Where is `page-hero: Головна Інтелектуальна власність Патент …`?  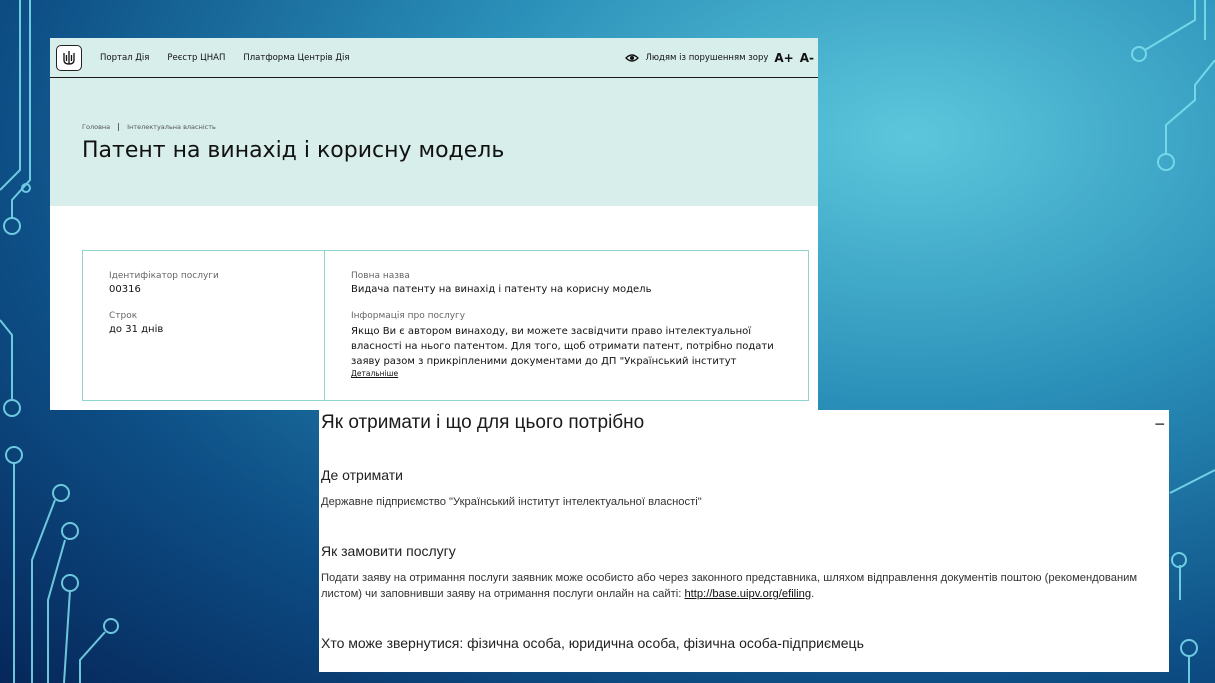
page-hero: Головна Інтелектуальна власність Патент … is located at coordinates (434, 142).